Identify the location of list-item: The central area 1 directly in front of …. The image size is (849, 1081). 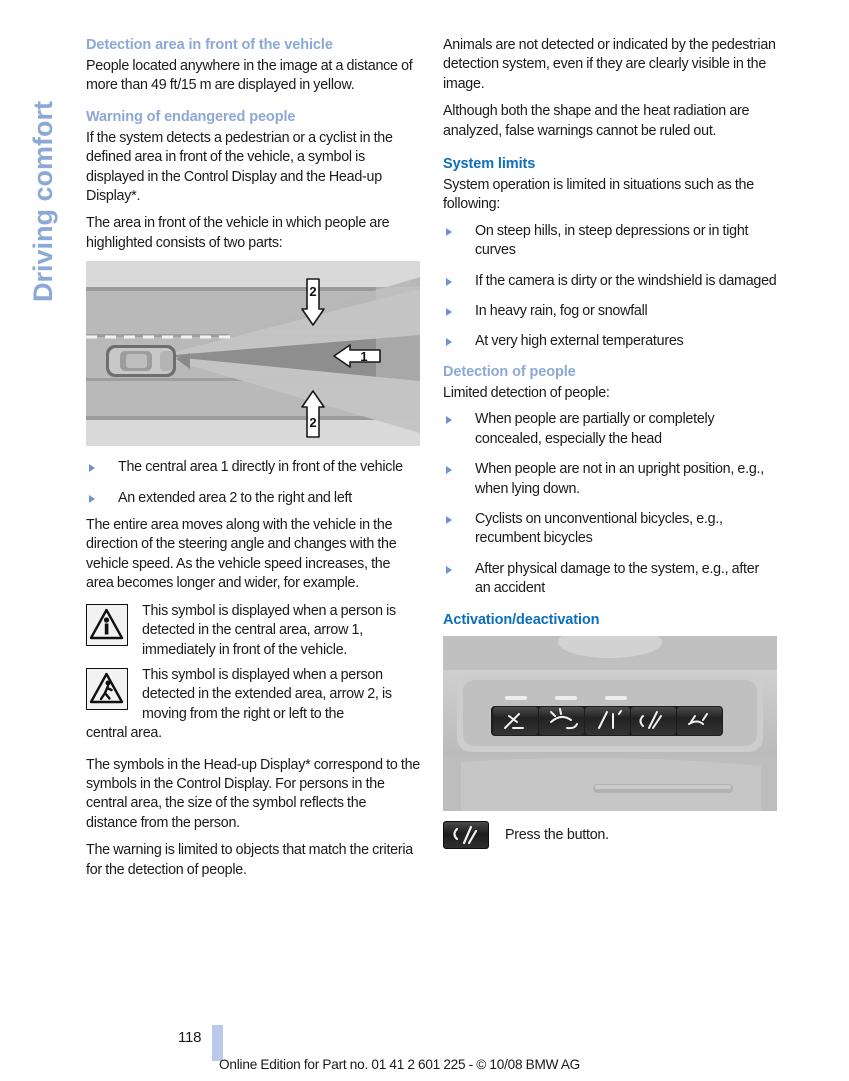
(253, 467).